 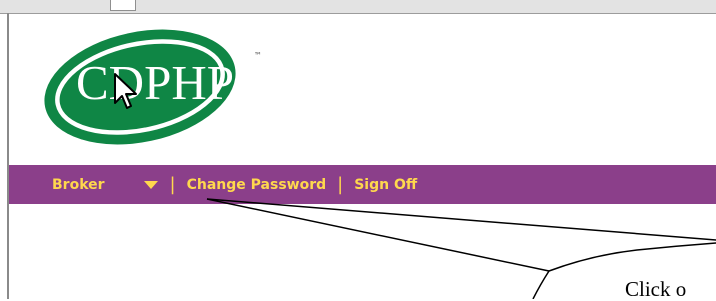 I want to click on top-control-box, so click(x=123, y=5).